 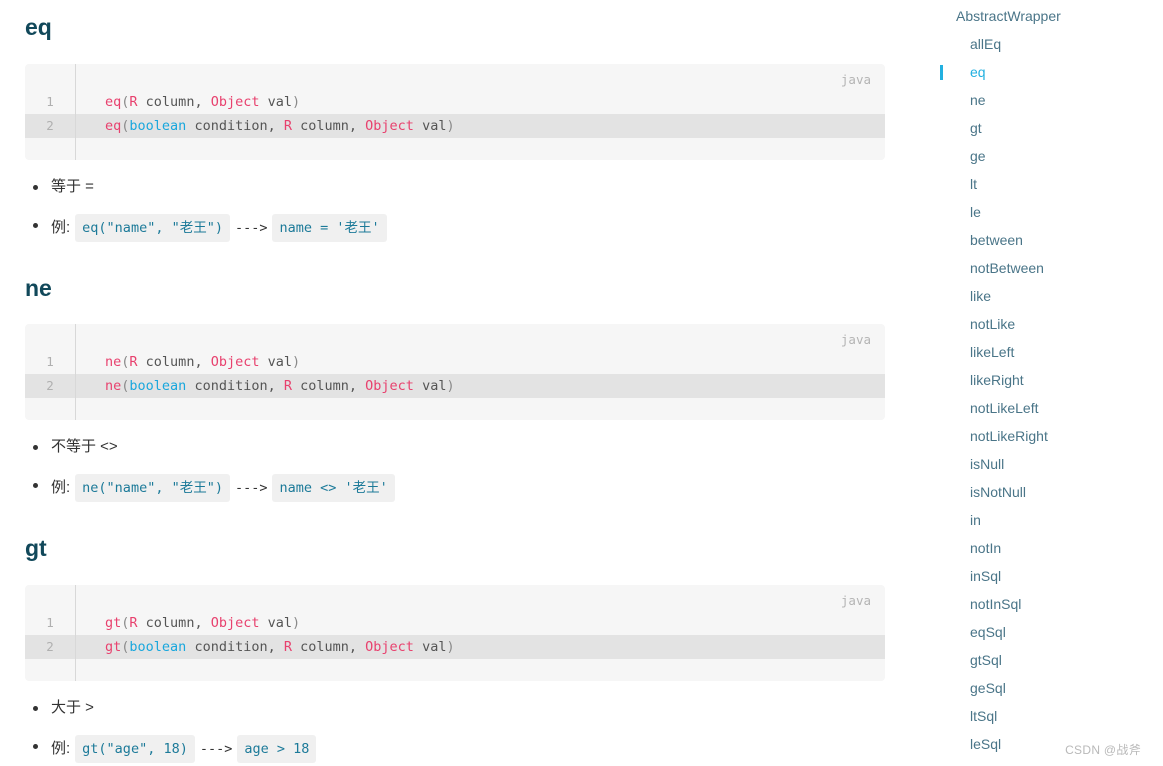 What do you see at coordinates (1041, 576) in the screenshot?
I see `sidebar-item-insql: inSql` at bounding box center [1041, 576].